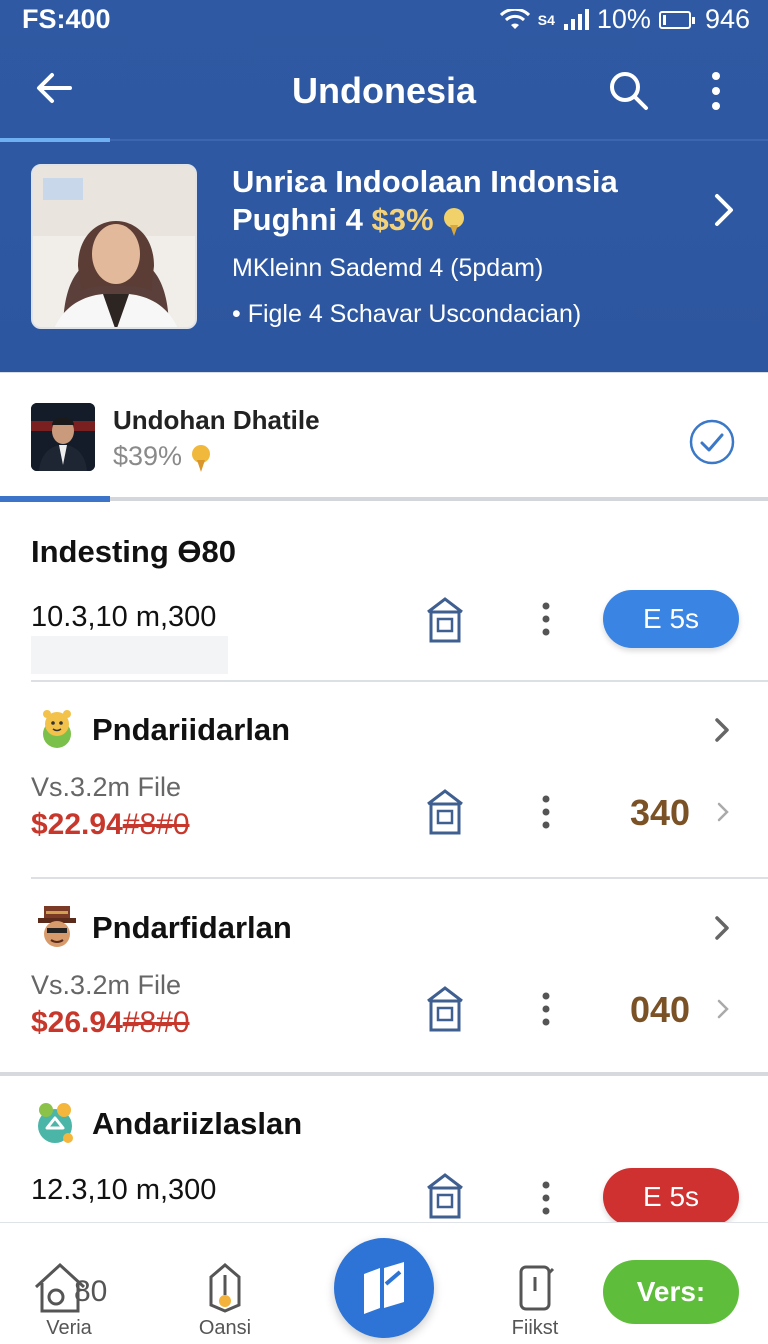  Describe the element at coordinates (148, 456) in the screenshot. I see `account-percent-value: $39%` at that location.